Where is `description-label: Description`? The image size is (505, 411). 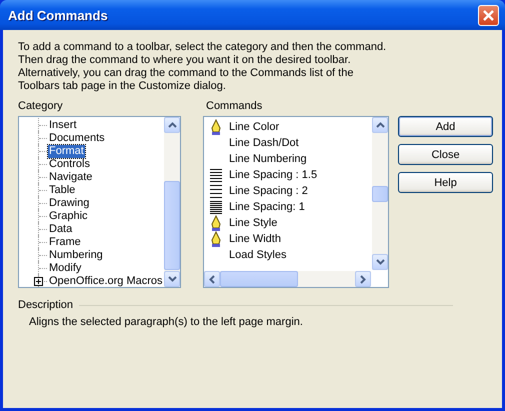
description-label: Description is located at coordinates (46, 305).